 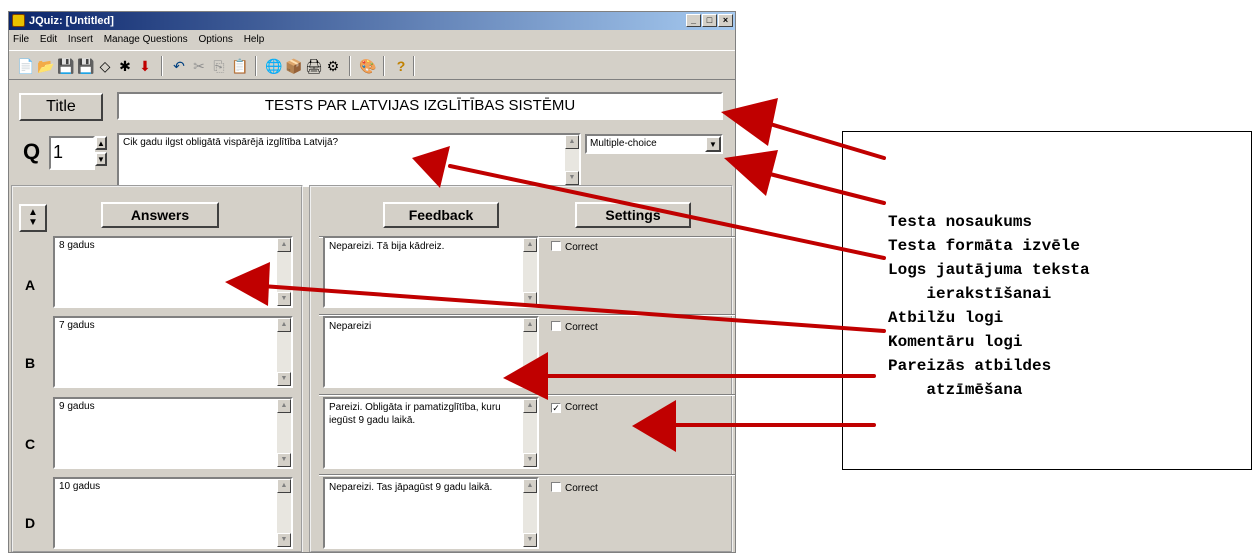 What do you see at coordinates (247, 284) in the screenshot?
I see `arrowhead-answers` at bounding box center [247, 284].